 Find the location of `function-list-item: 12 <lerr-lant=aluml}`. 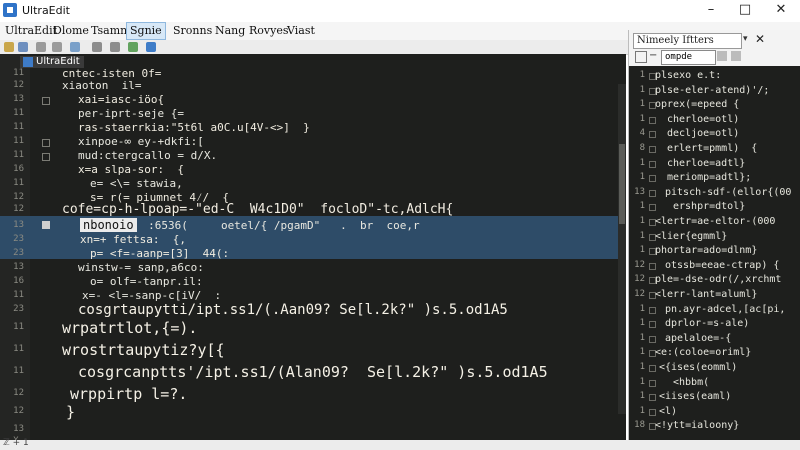

function-list-item: 12 <lerr-lant=aluml} is located at coordinates (714, 295).